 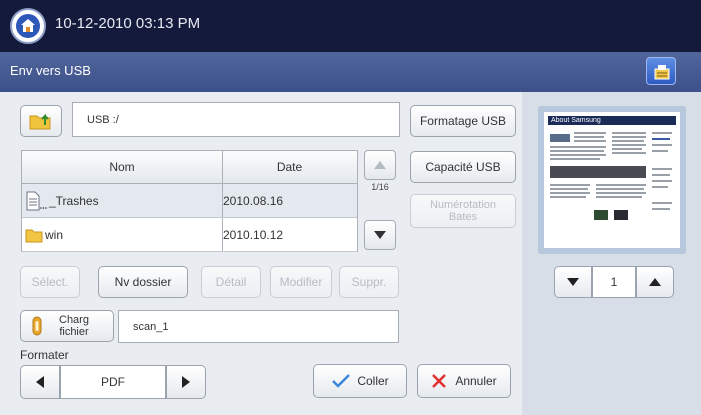 I want to click on triangle-left-icon, so click(x=40, y=382).